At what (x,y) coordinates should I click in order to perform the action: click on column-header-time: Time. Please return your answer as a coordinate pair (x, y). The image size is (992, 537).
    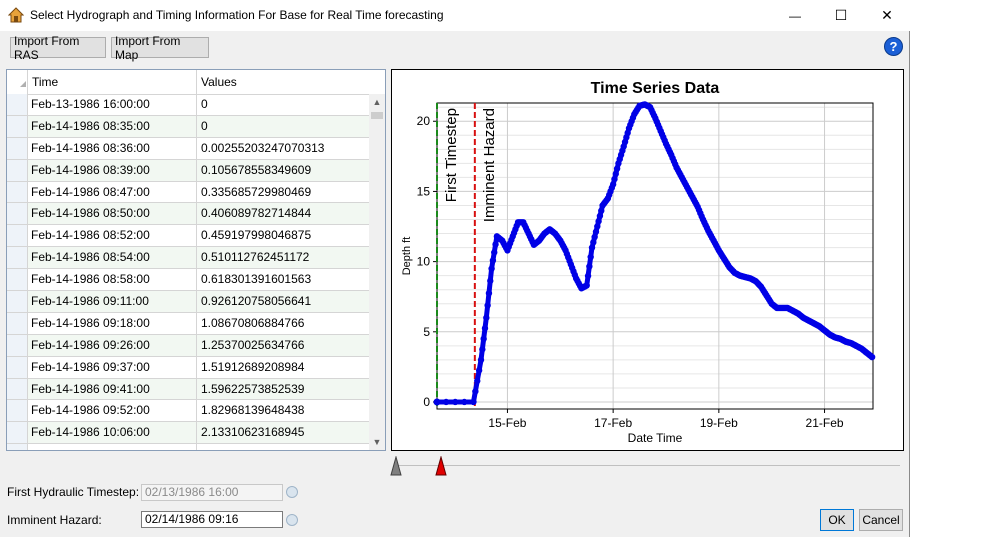
    Looking at the image, I should click on (111, 82).